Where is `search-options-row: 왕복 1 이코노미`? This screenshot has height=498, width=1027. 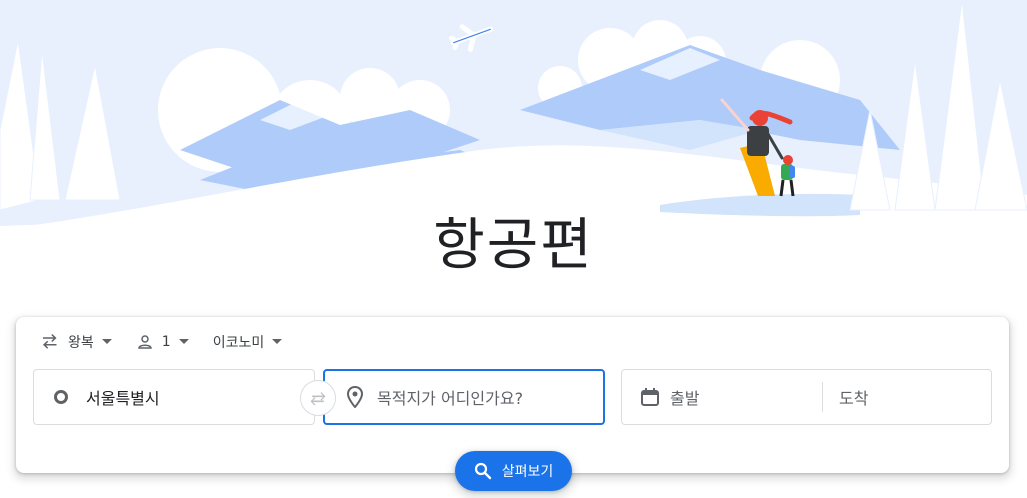 search-options-row: 왕복 1 이코노미 is located at coordinates (173, 342).